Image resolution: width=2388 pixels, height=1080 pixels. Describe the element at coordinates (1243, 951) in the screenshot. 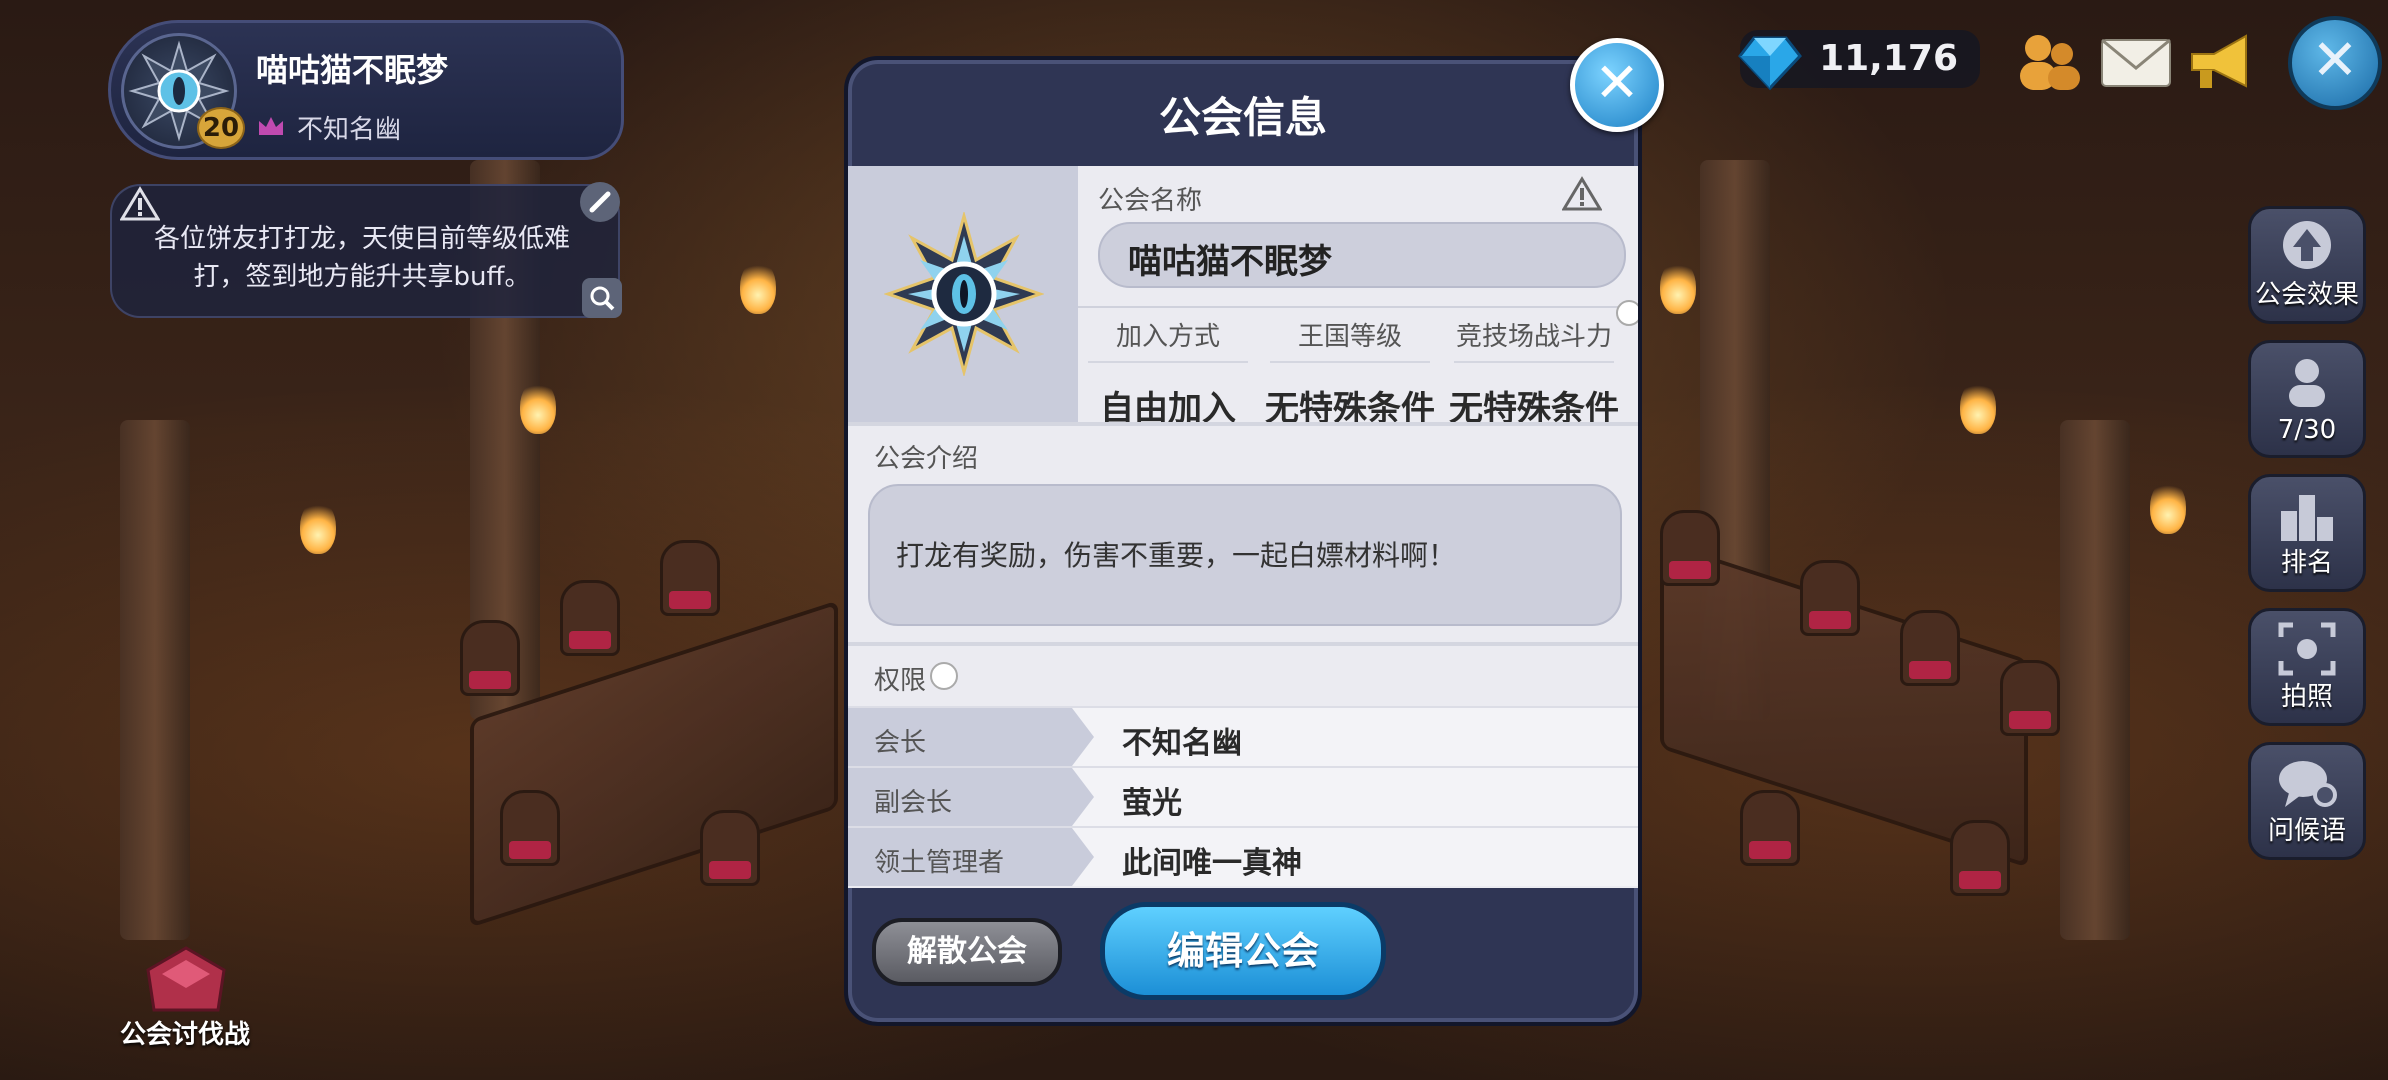

I see `edit-guild-button: 编辑公会` at that location.